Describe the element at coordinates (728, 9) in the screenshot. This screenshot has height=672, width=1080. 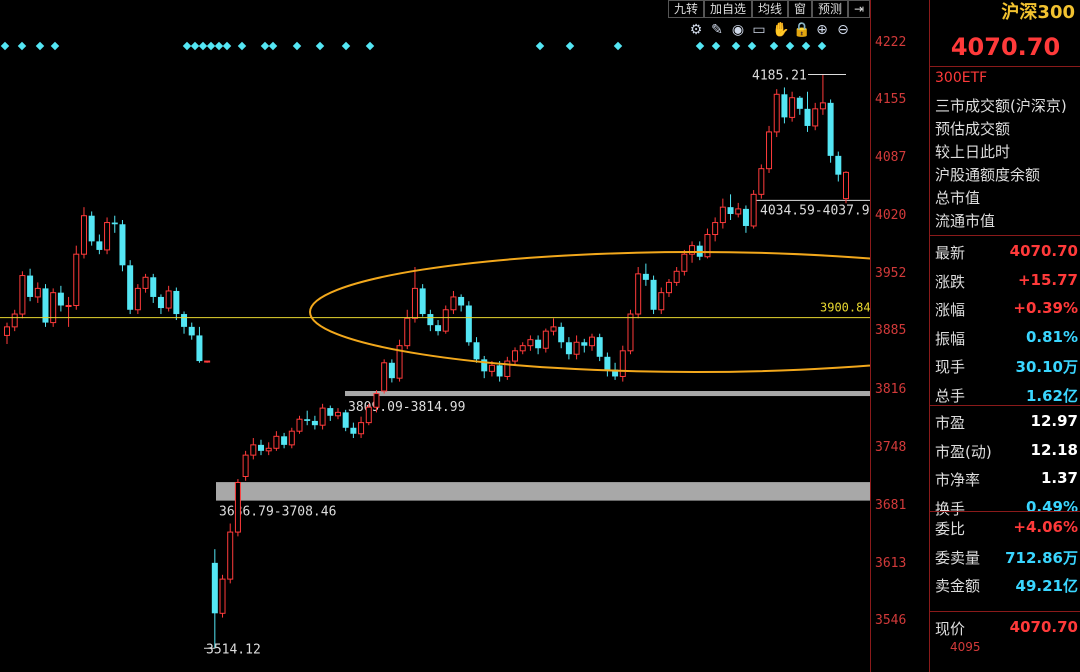
I see `toolbar-button-1: 加自选` at that location.